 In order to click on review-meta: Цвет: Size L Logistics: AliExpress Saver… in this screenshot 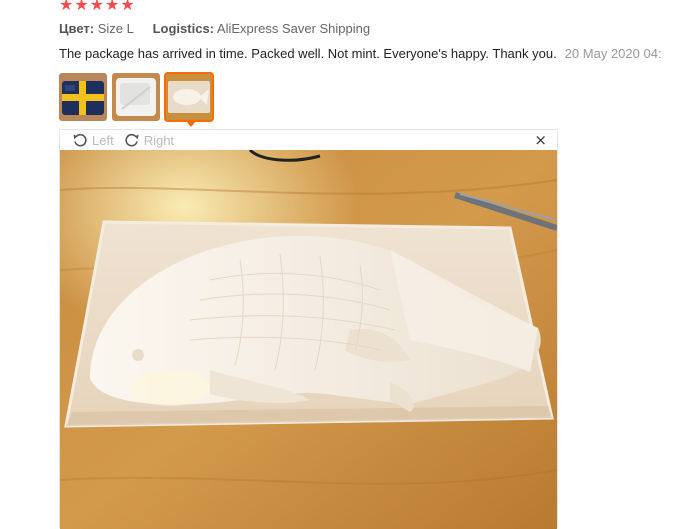, I will do `click(214, 28)`.